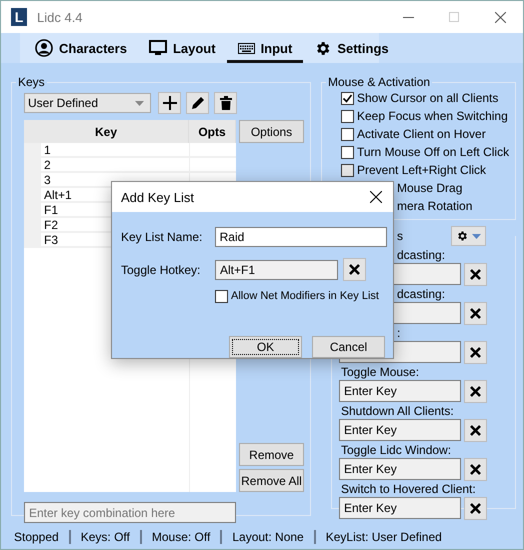 Image resolution: width=524 pixels, height=550 pixels. I want to click on tab: Settings, so click(351, 48).